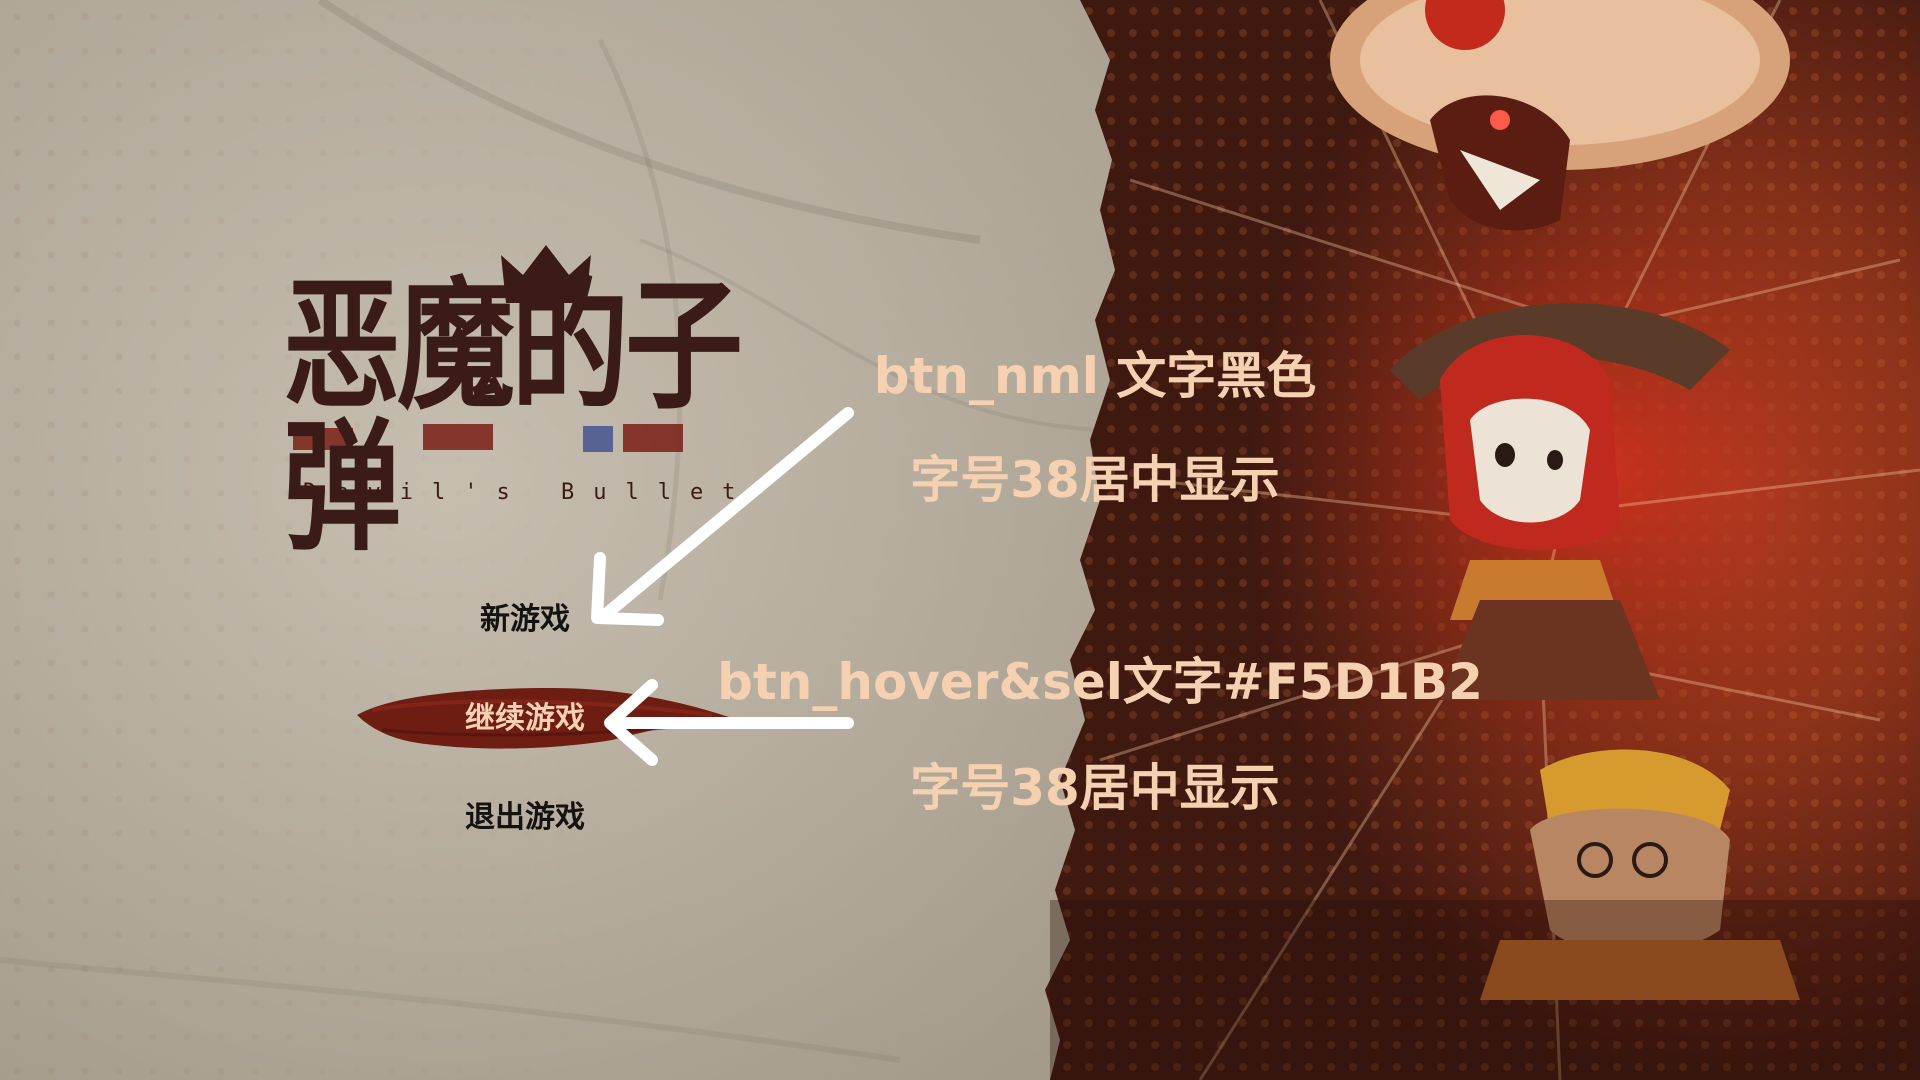 This screenshot has width=1920, height=1080. What do you see at coordinates (525, 814) in the screenshot?
I see `quit-game-button: 退出游戏` at bounding box center [525, 814].